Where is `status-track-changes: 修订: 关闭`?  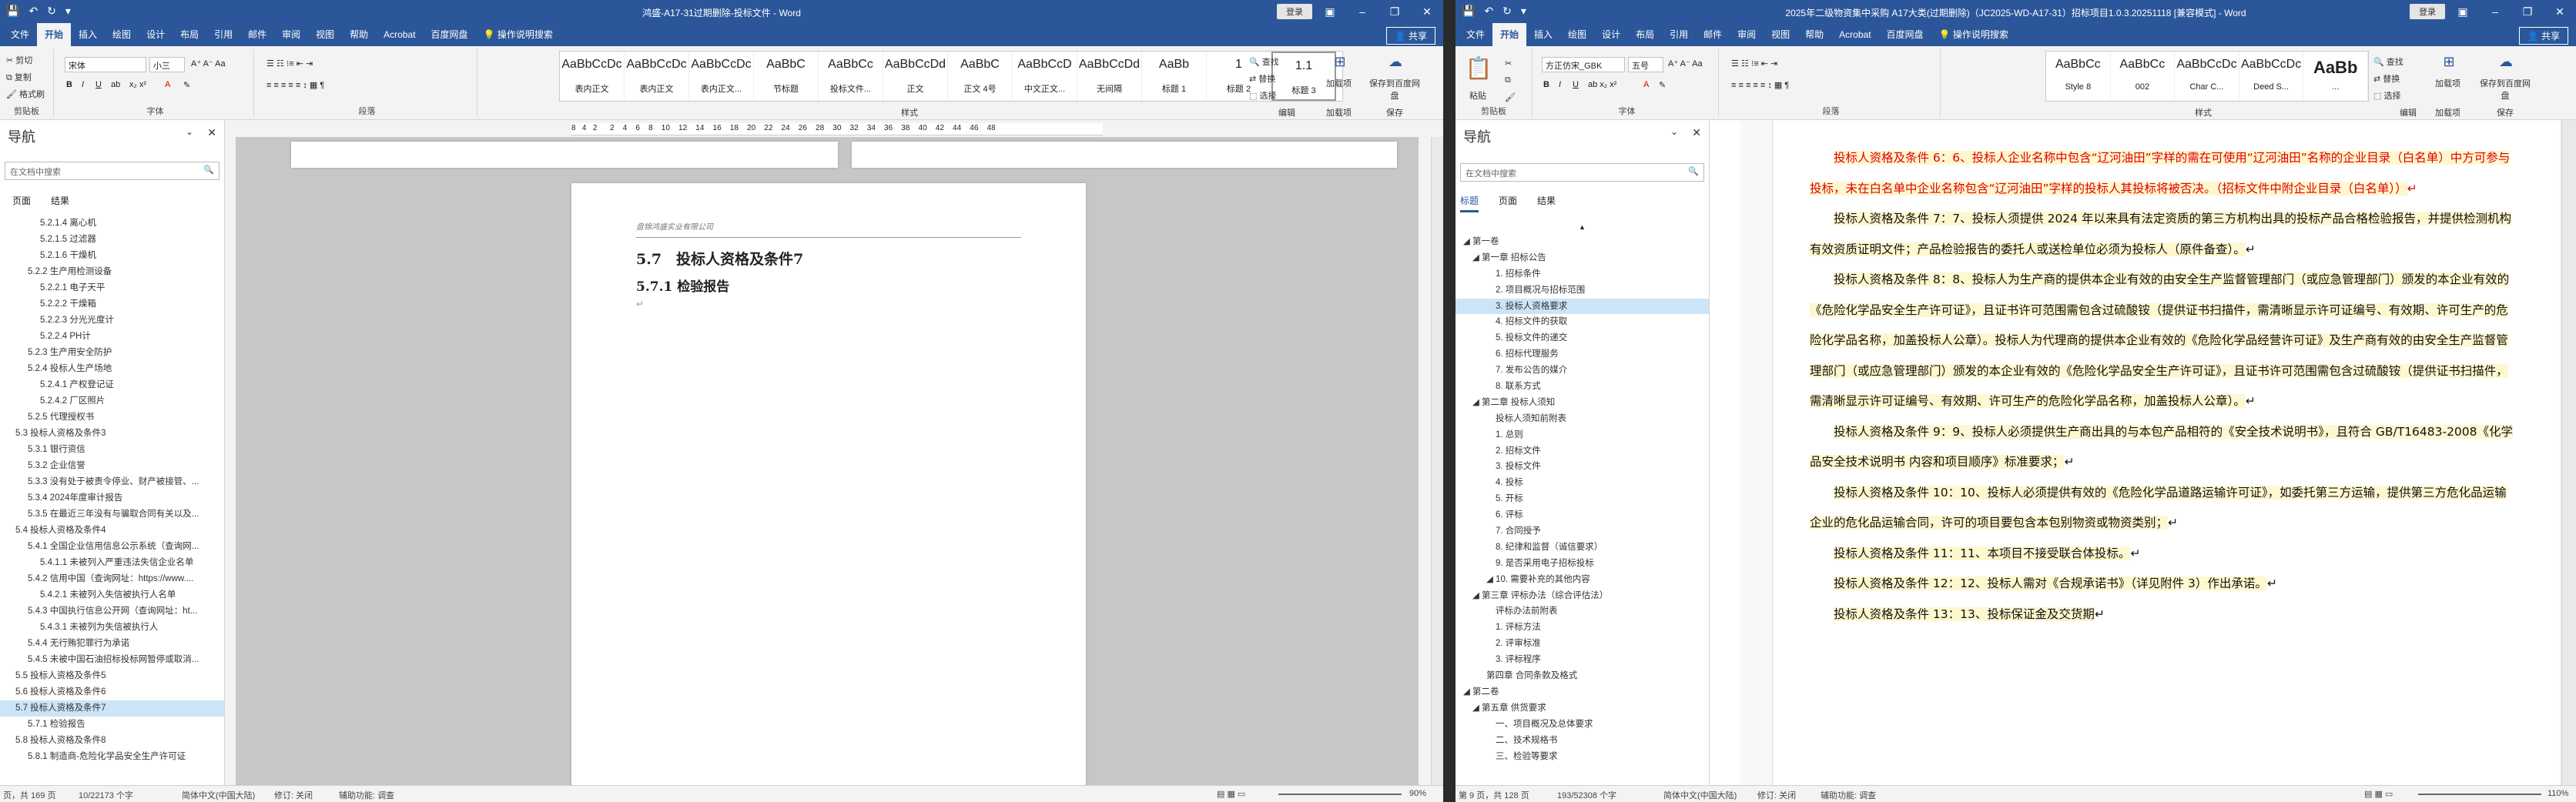
status-track-changes: 修订: 关闭 is located at coordinates (1776, 795).